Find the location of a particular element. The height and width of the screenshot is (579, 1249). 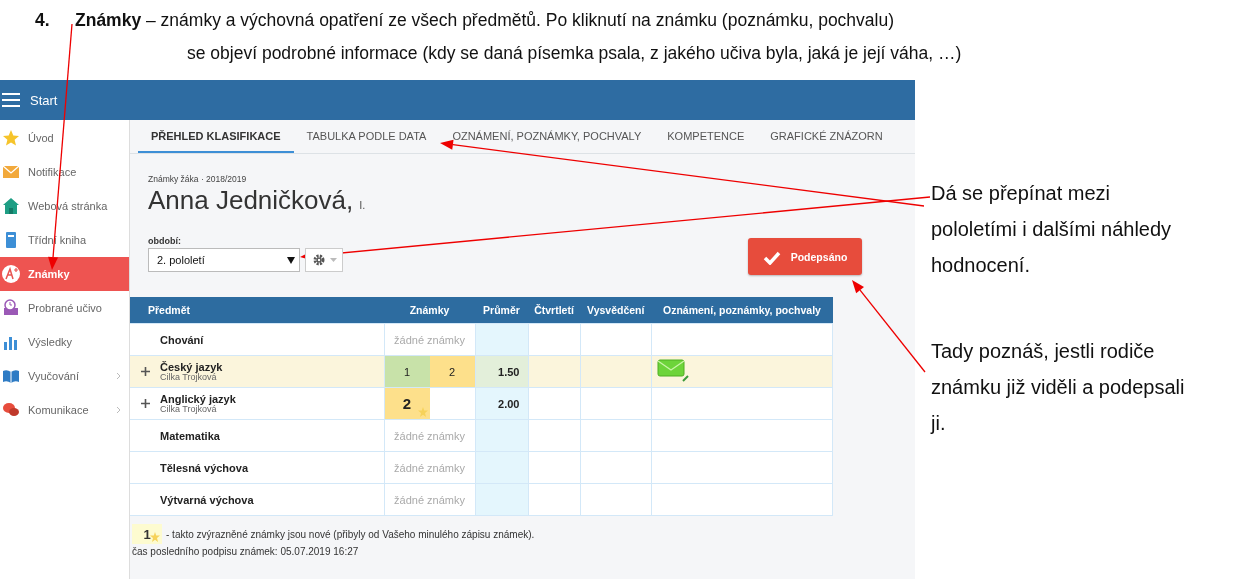

section-number: 4. is located at coordinates (43, 20).